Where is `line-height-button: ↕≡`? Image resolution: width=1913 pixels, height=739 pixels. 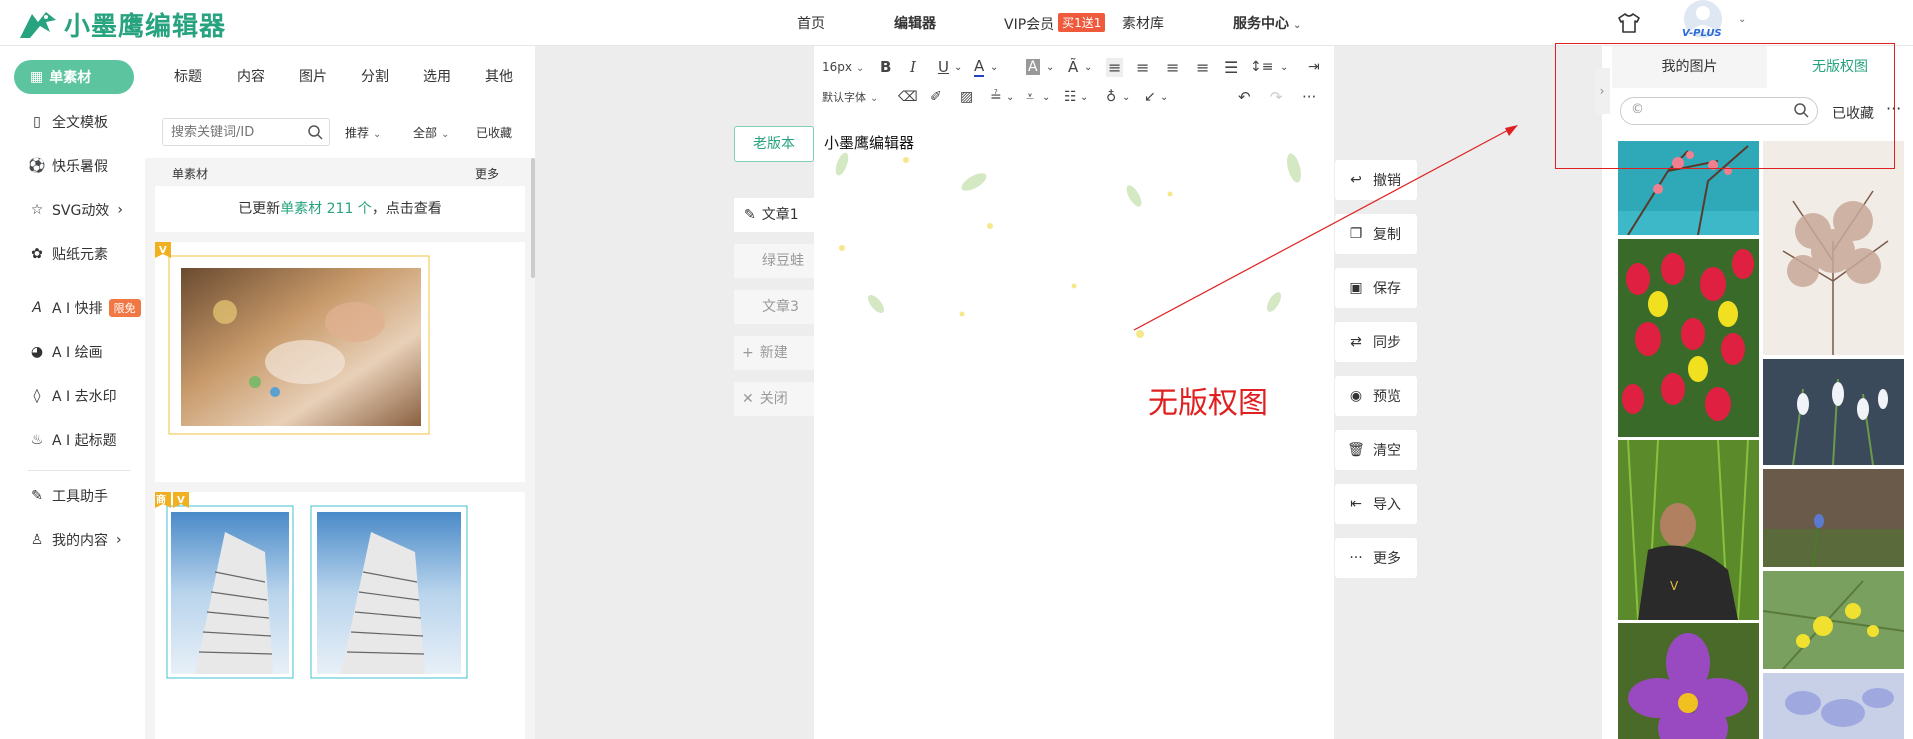
line-height-button: ↕≡ is located at coordinates (1261, 67).